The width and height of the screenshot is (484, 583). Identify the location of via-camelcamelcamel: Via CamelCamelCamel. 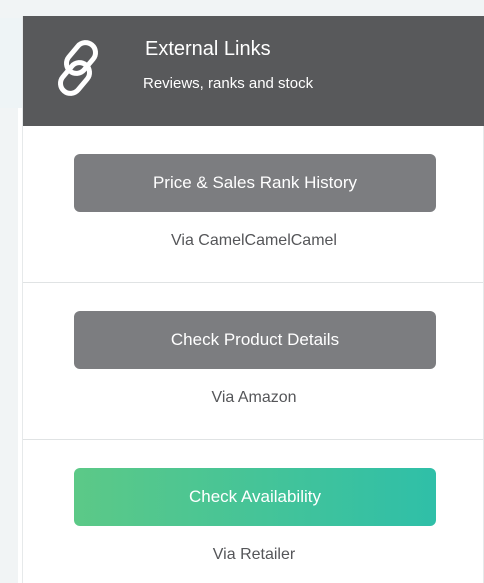
(254, 240).